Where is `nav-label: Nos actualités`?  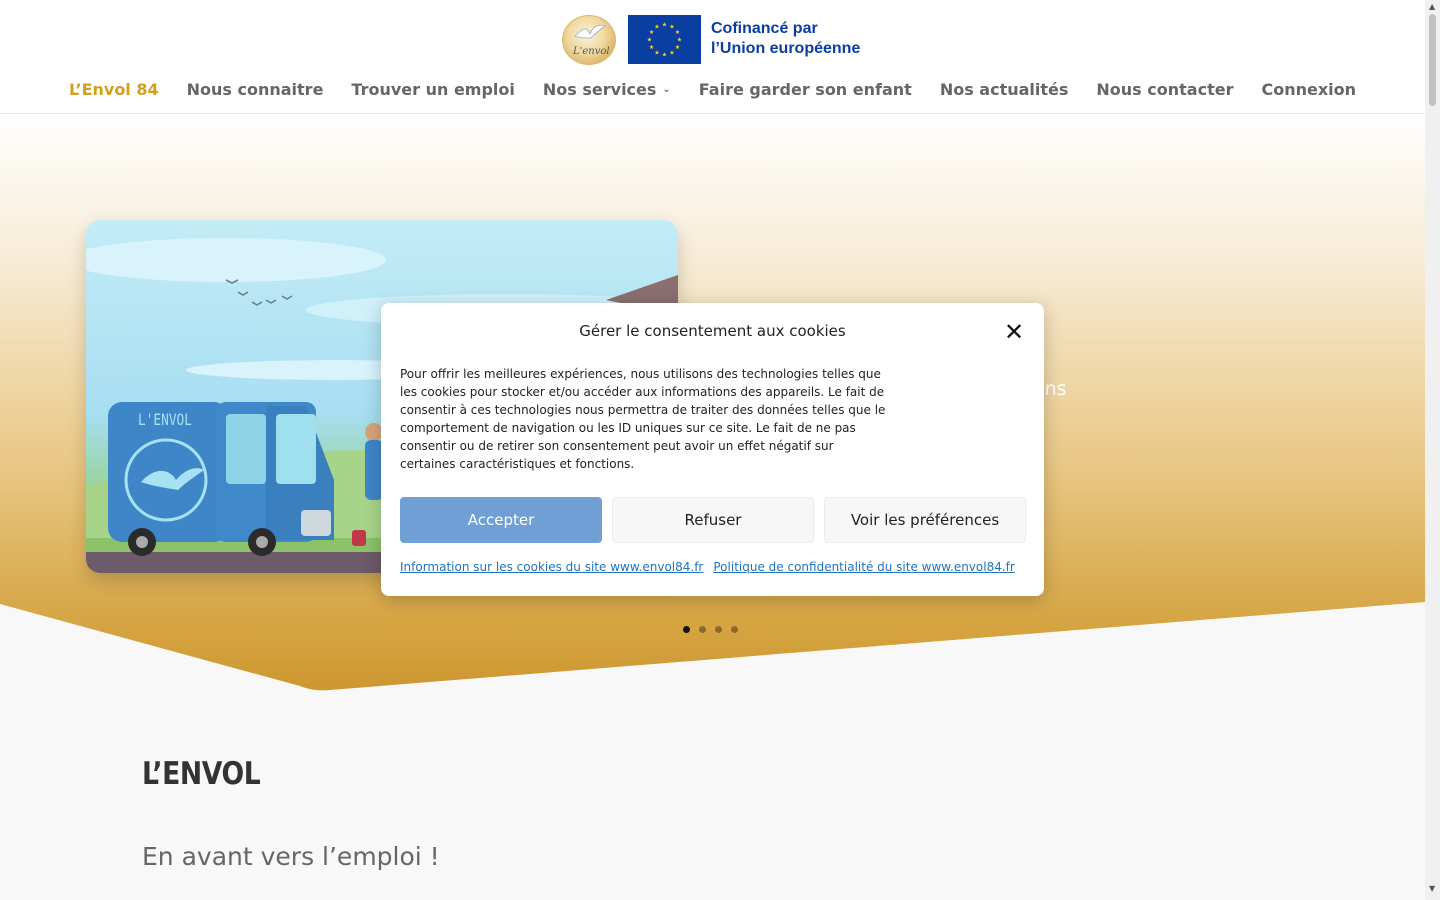
nav-label: Nos actualités is located at coordinates (1004, 89).